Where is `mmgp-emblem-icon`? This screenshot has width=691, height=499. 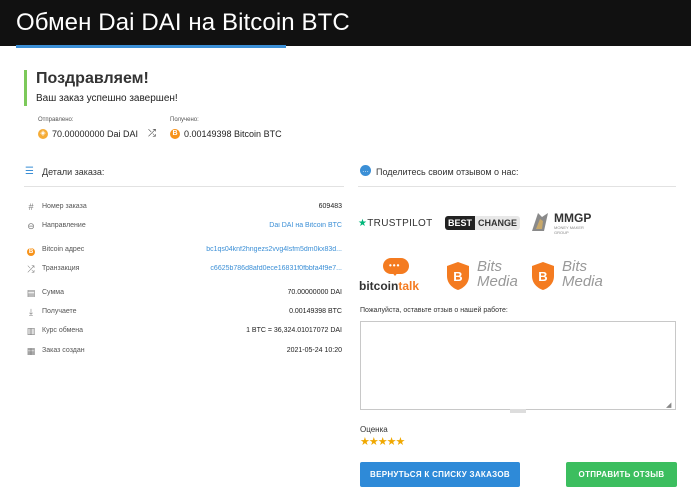
mmgp-emblem-icon is located at coordinates (540, 222).